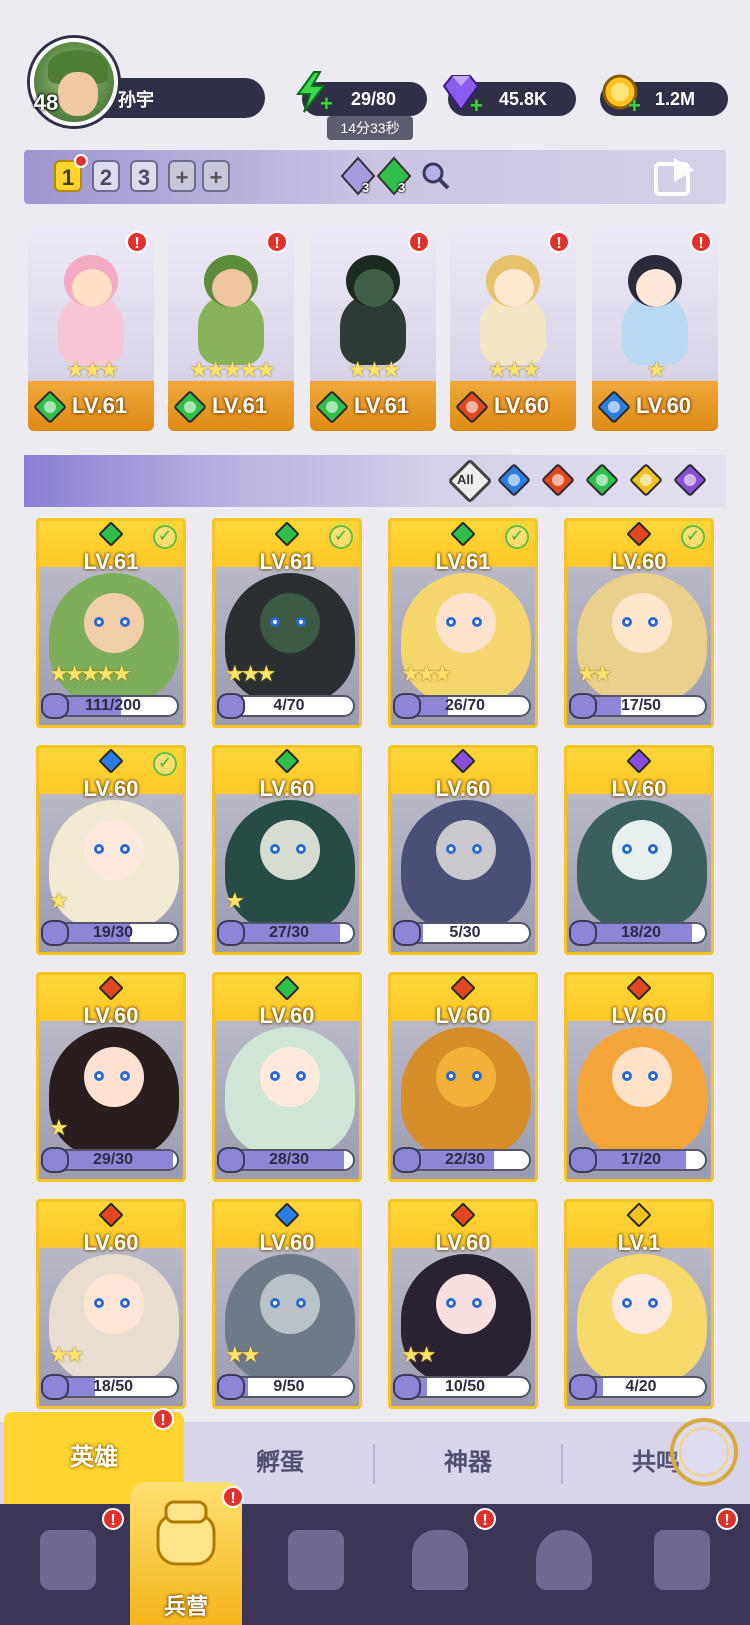 The width and height of the screenshot is (750, 1625). Describe the element at coordinates (639, 1077) in the screenshot. I see `hero-card: LV.60 17/20` at that location.